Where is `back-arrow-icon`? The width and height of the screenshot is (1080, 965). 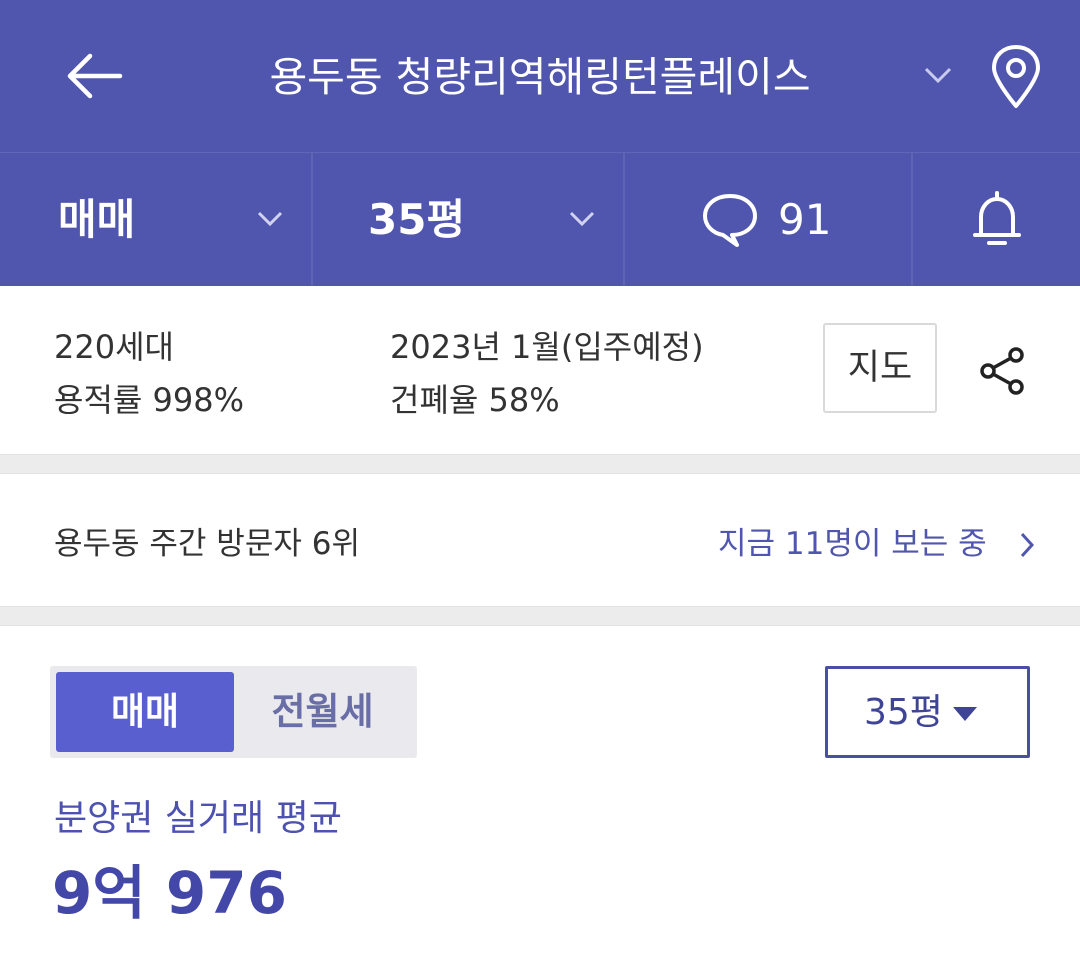
back-arrow-icon is located at coordinates (94, 76).